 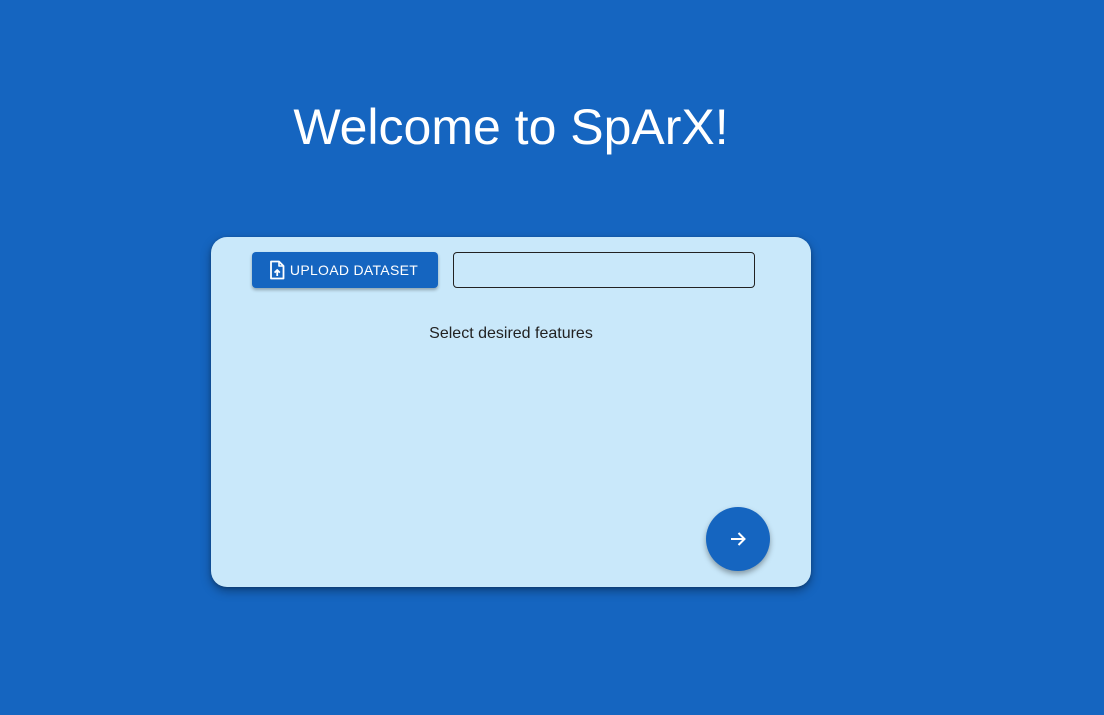 I want to click on features-label: Select desired features, so click(x=511, y=333).